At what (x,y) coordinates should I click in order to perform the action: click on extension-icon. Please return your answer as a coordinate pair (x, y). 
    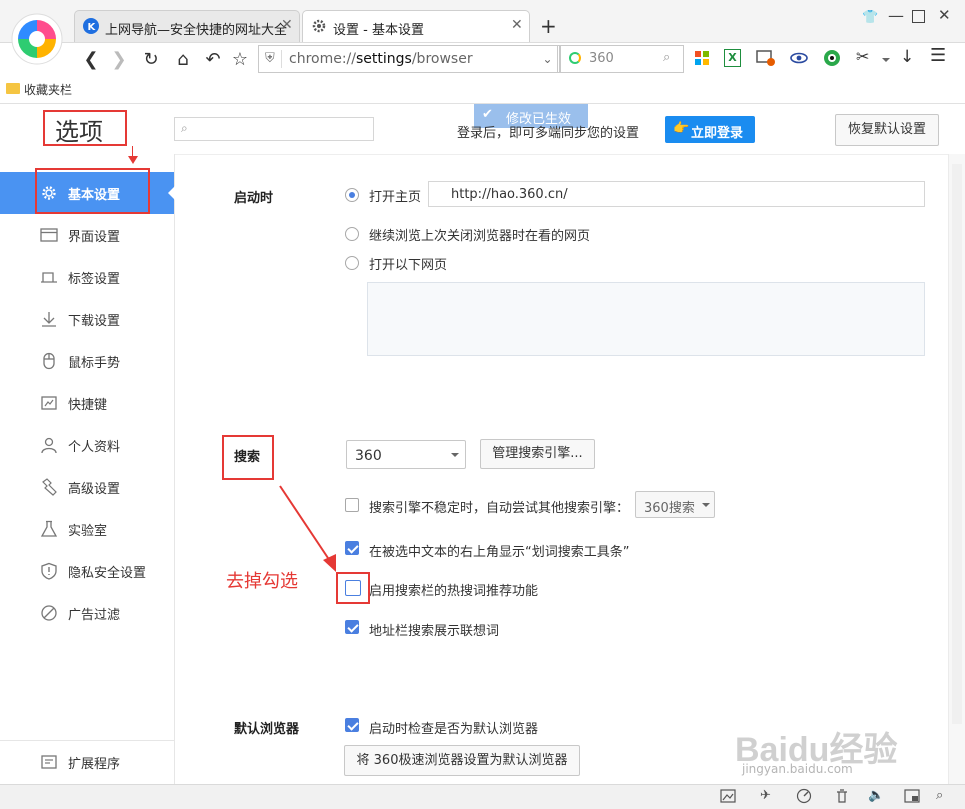
    Looking at the image, I should click on (49, 762).